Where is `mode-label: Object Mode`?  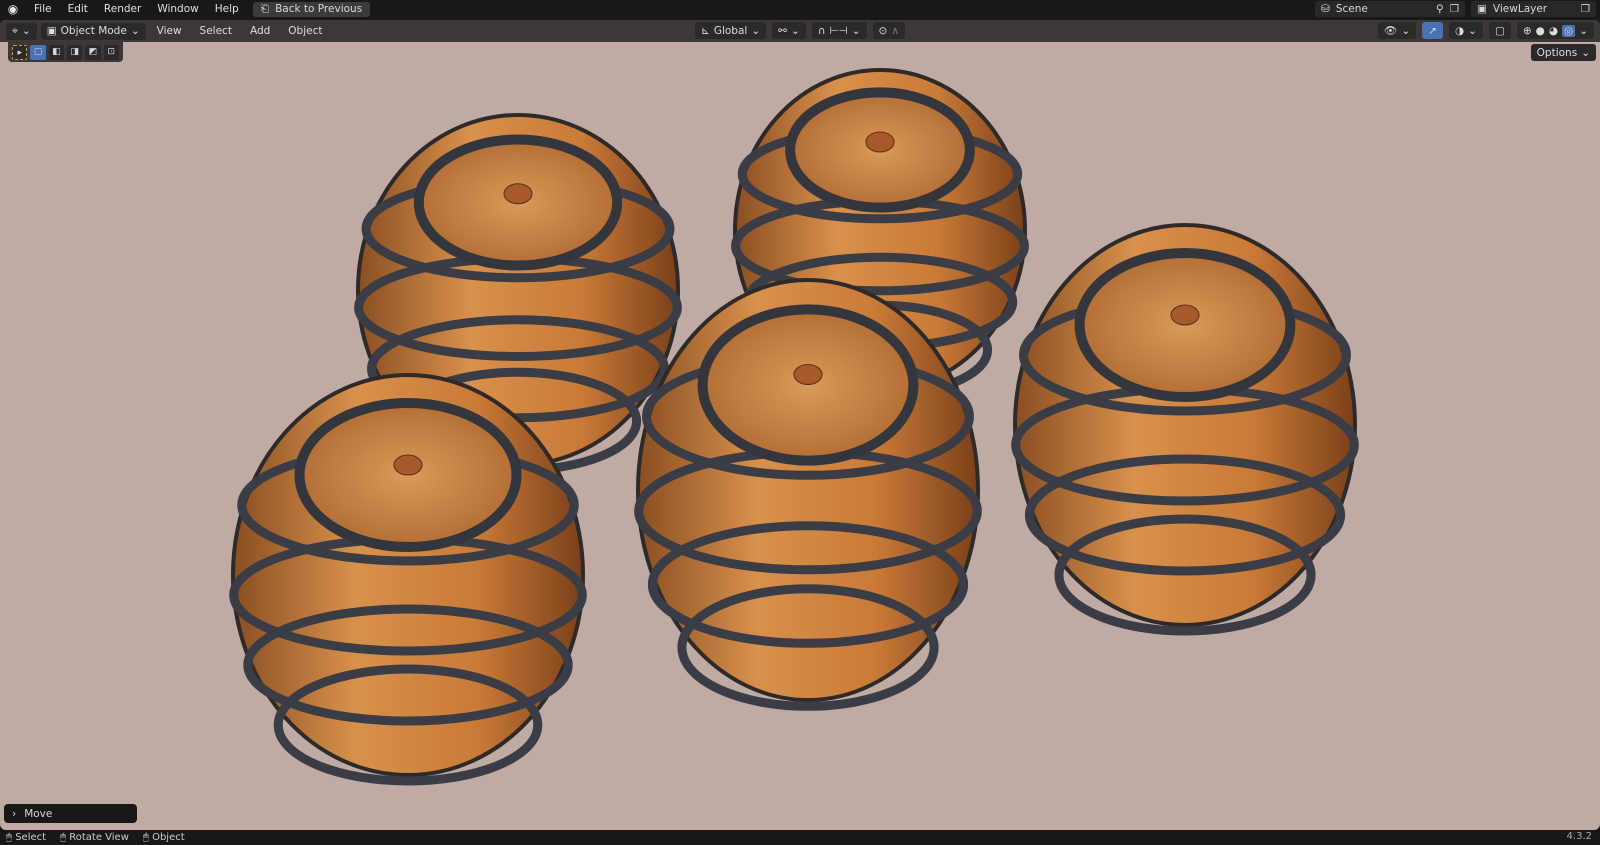
mode-label: Object Mode is located at coordinates (93, 31).